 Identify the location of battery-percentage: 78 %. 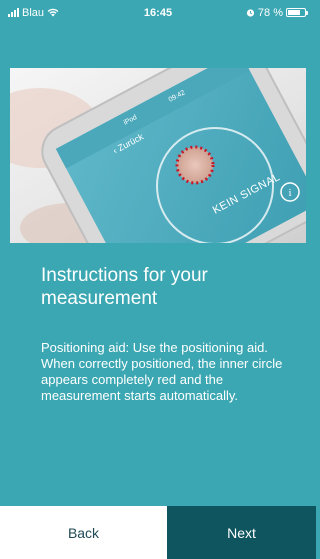
(270, 12).